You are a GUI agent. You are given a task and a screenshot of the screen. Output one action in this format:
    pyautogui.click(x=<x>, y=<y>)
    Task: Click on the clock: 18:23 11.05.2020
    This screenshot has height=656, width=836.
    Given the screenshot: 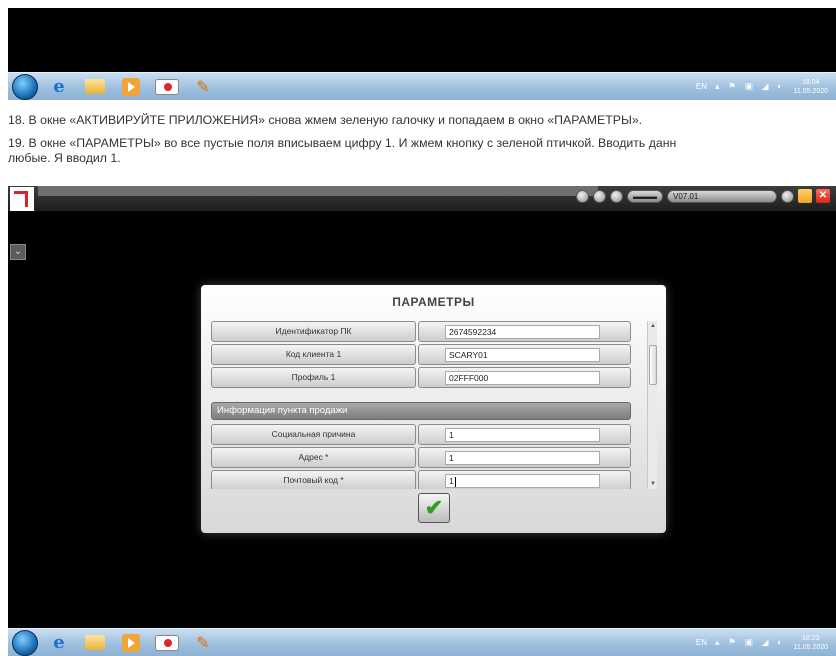 What is the action you would take?
    pyautogui.click(x=810, y=643)
    